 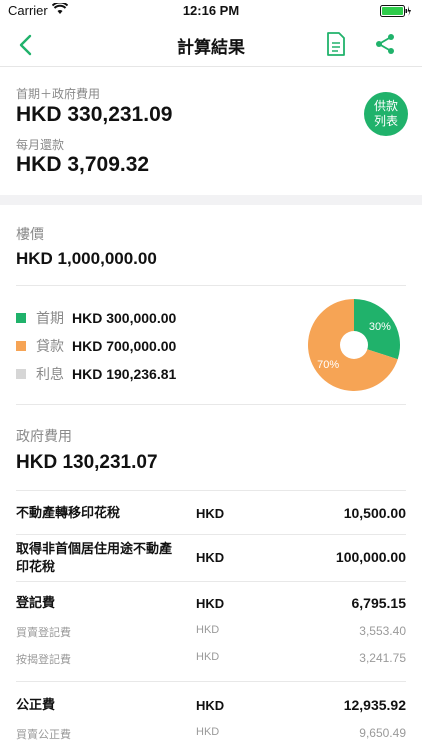 I want to click on fee-row: 取得非首個居住用途不動產印花稅 HKD 100,000.00, so click(x=211, y=559).